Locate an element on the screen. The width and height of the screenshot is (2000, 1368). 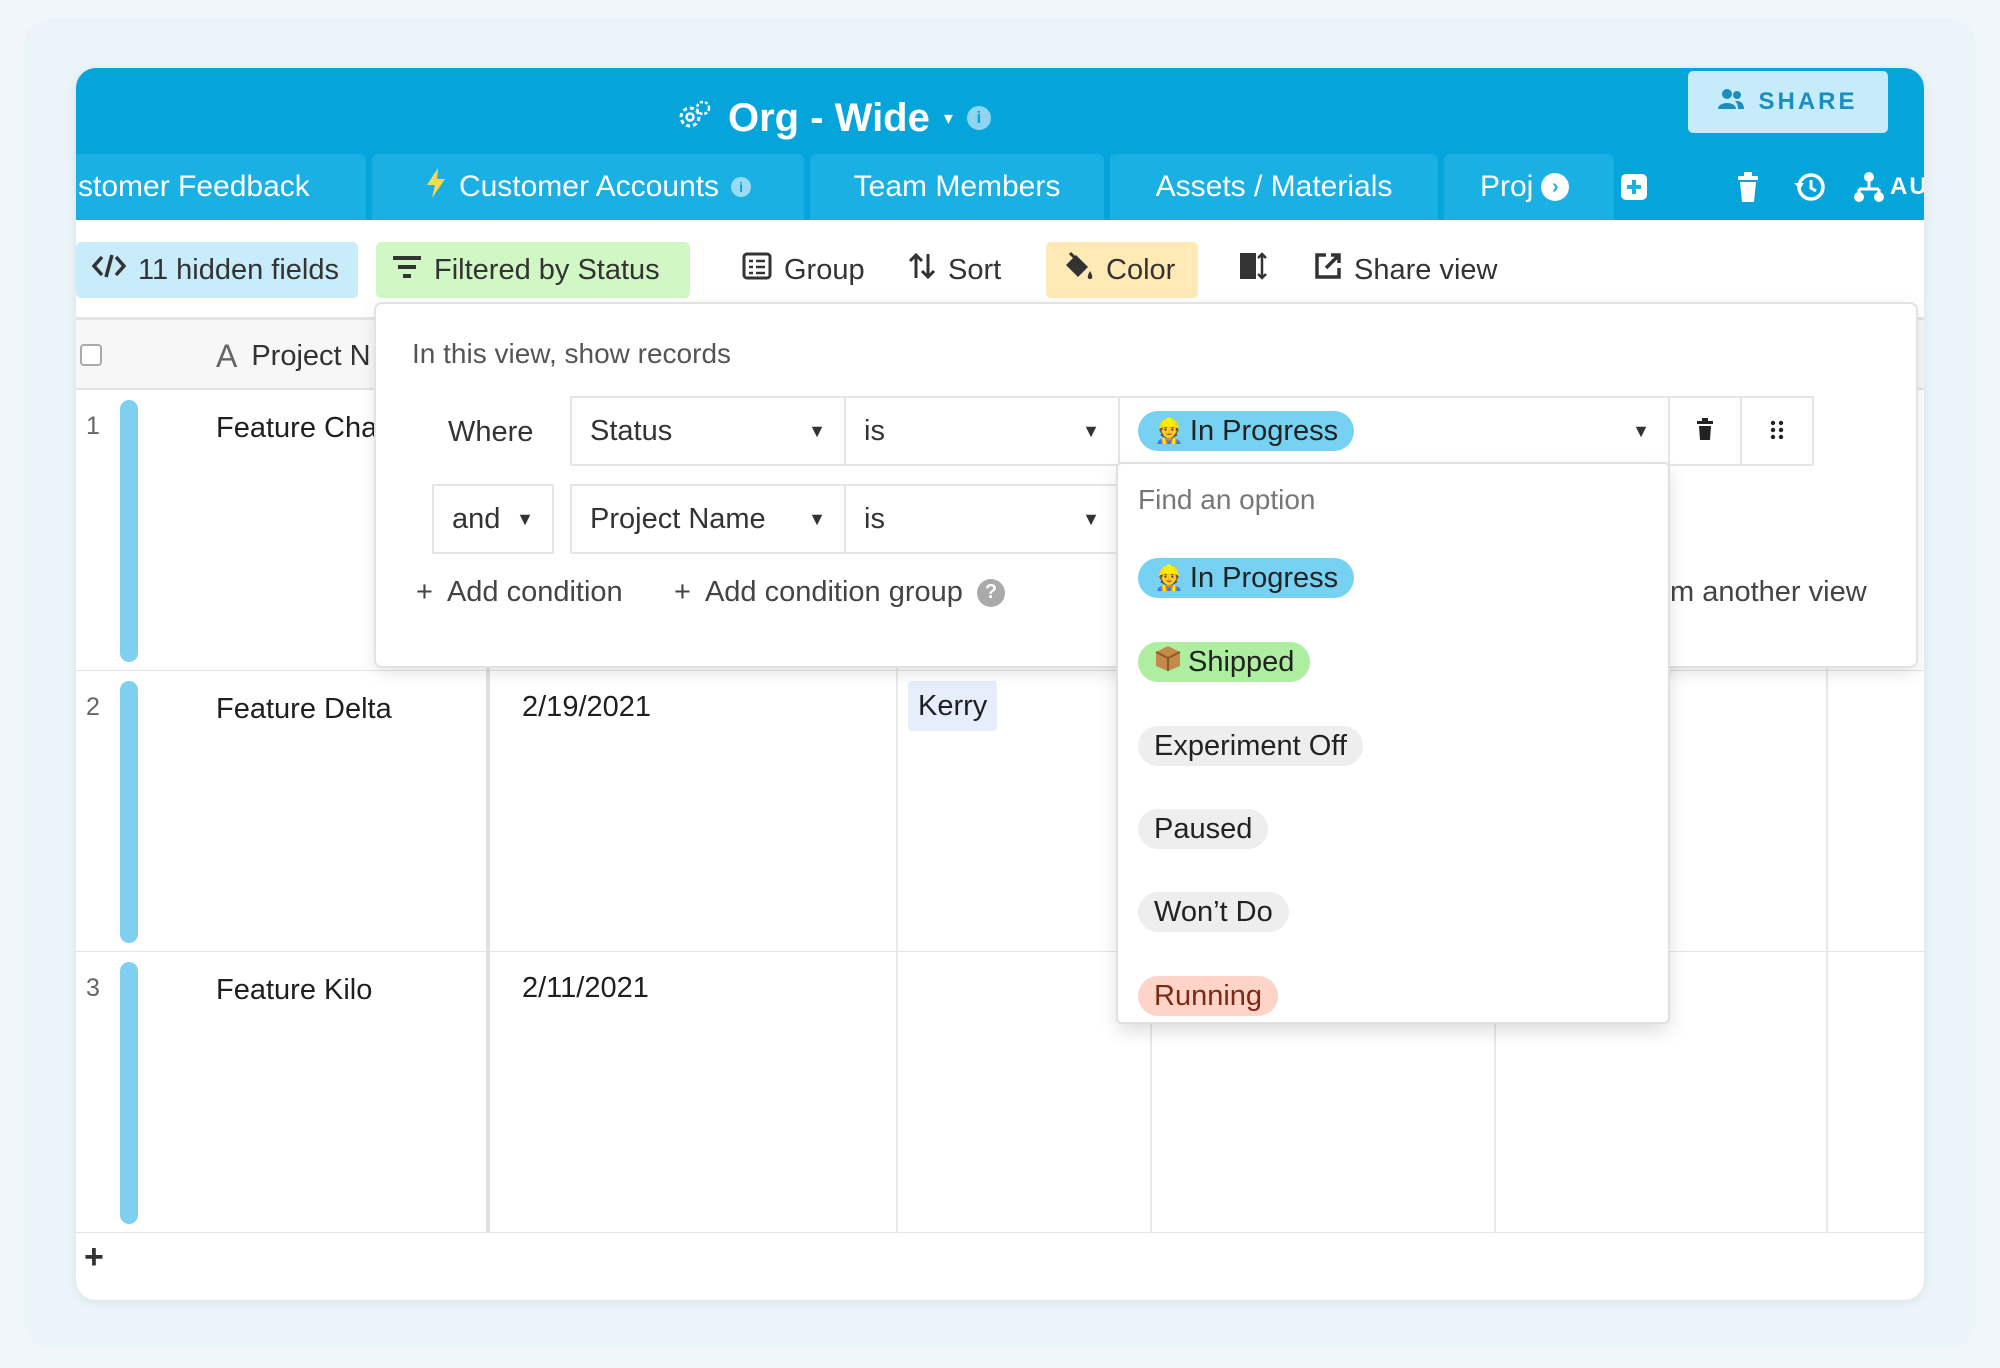
option-paused: Paused is located at coordinates (1203, 829).